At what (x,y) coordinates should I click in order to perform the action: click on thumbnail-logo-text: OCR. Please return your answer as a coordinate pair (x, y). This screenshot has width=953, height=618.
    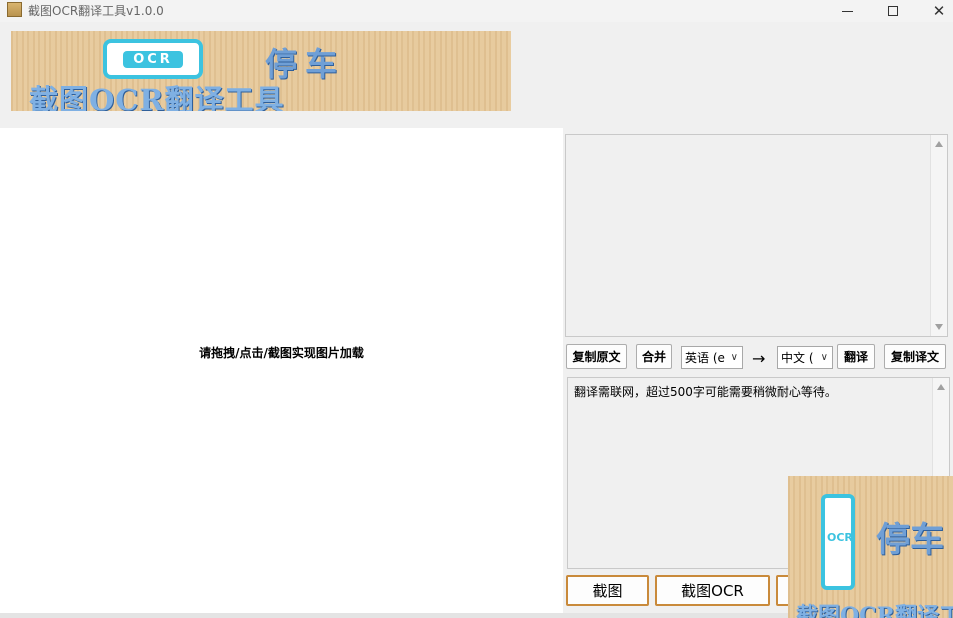
    Looking at the image, I should click on (840, 537).